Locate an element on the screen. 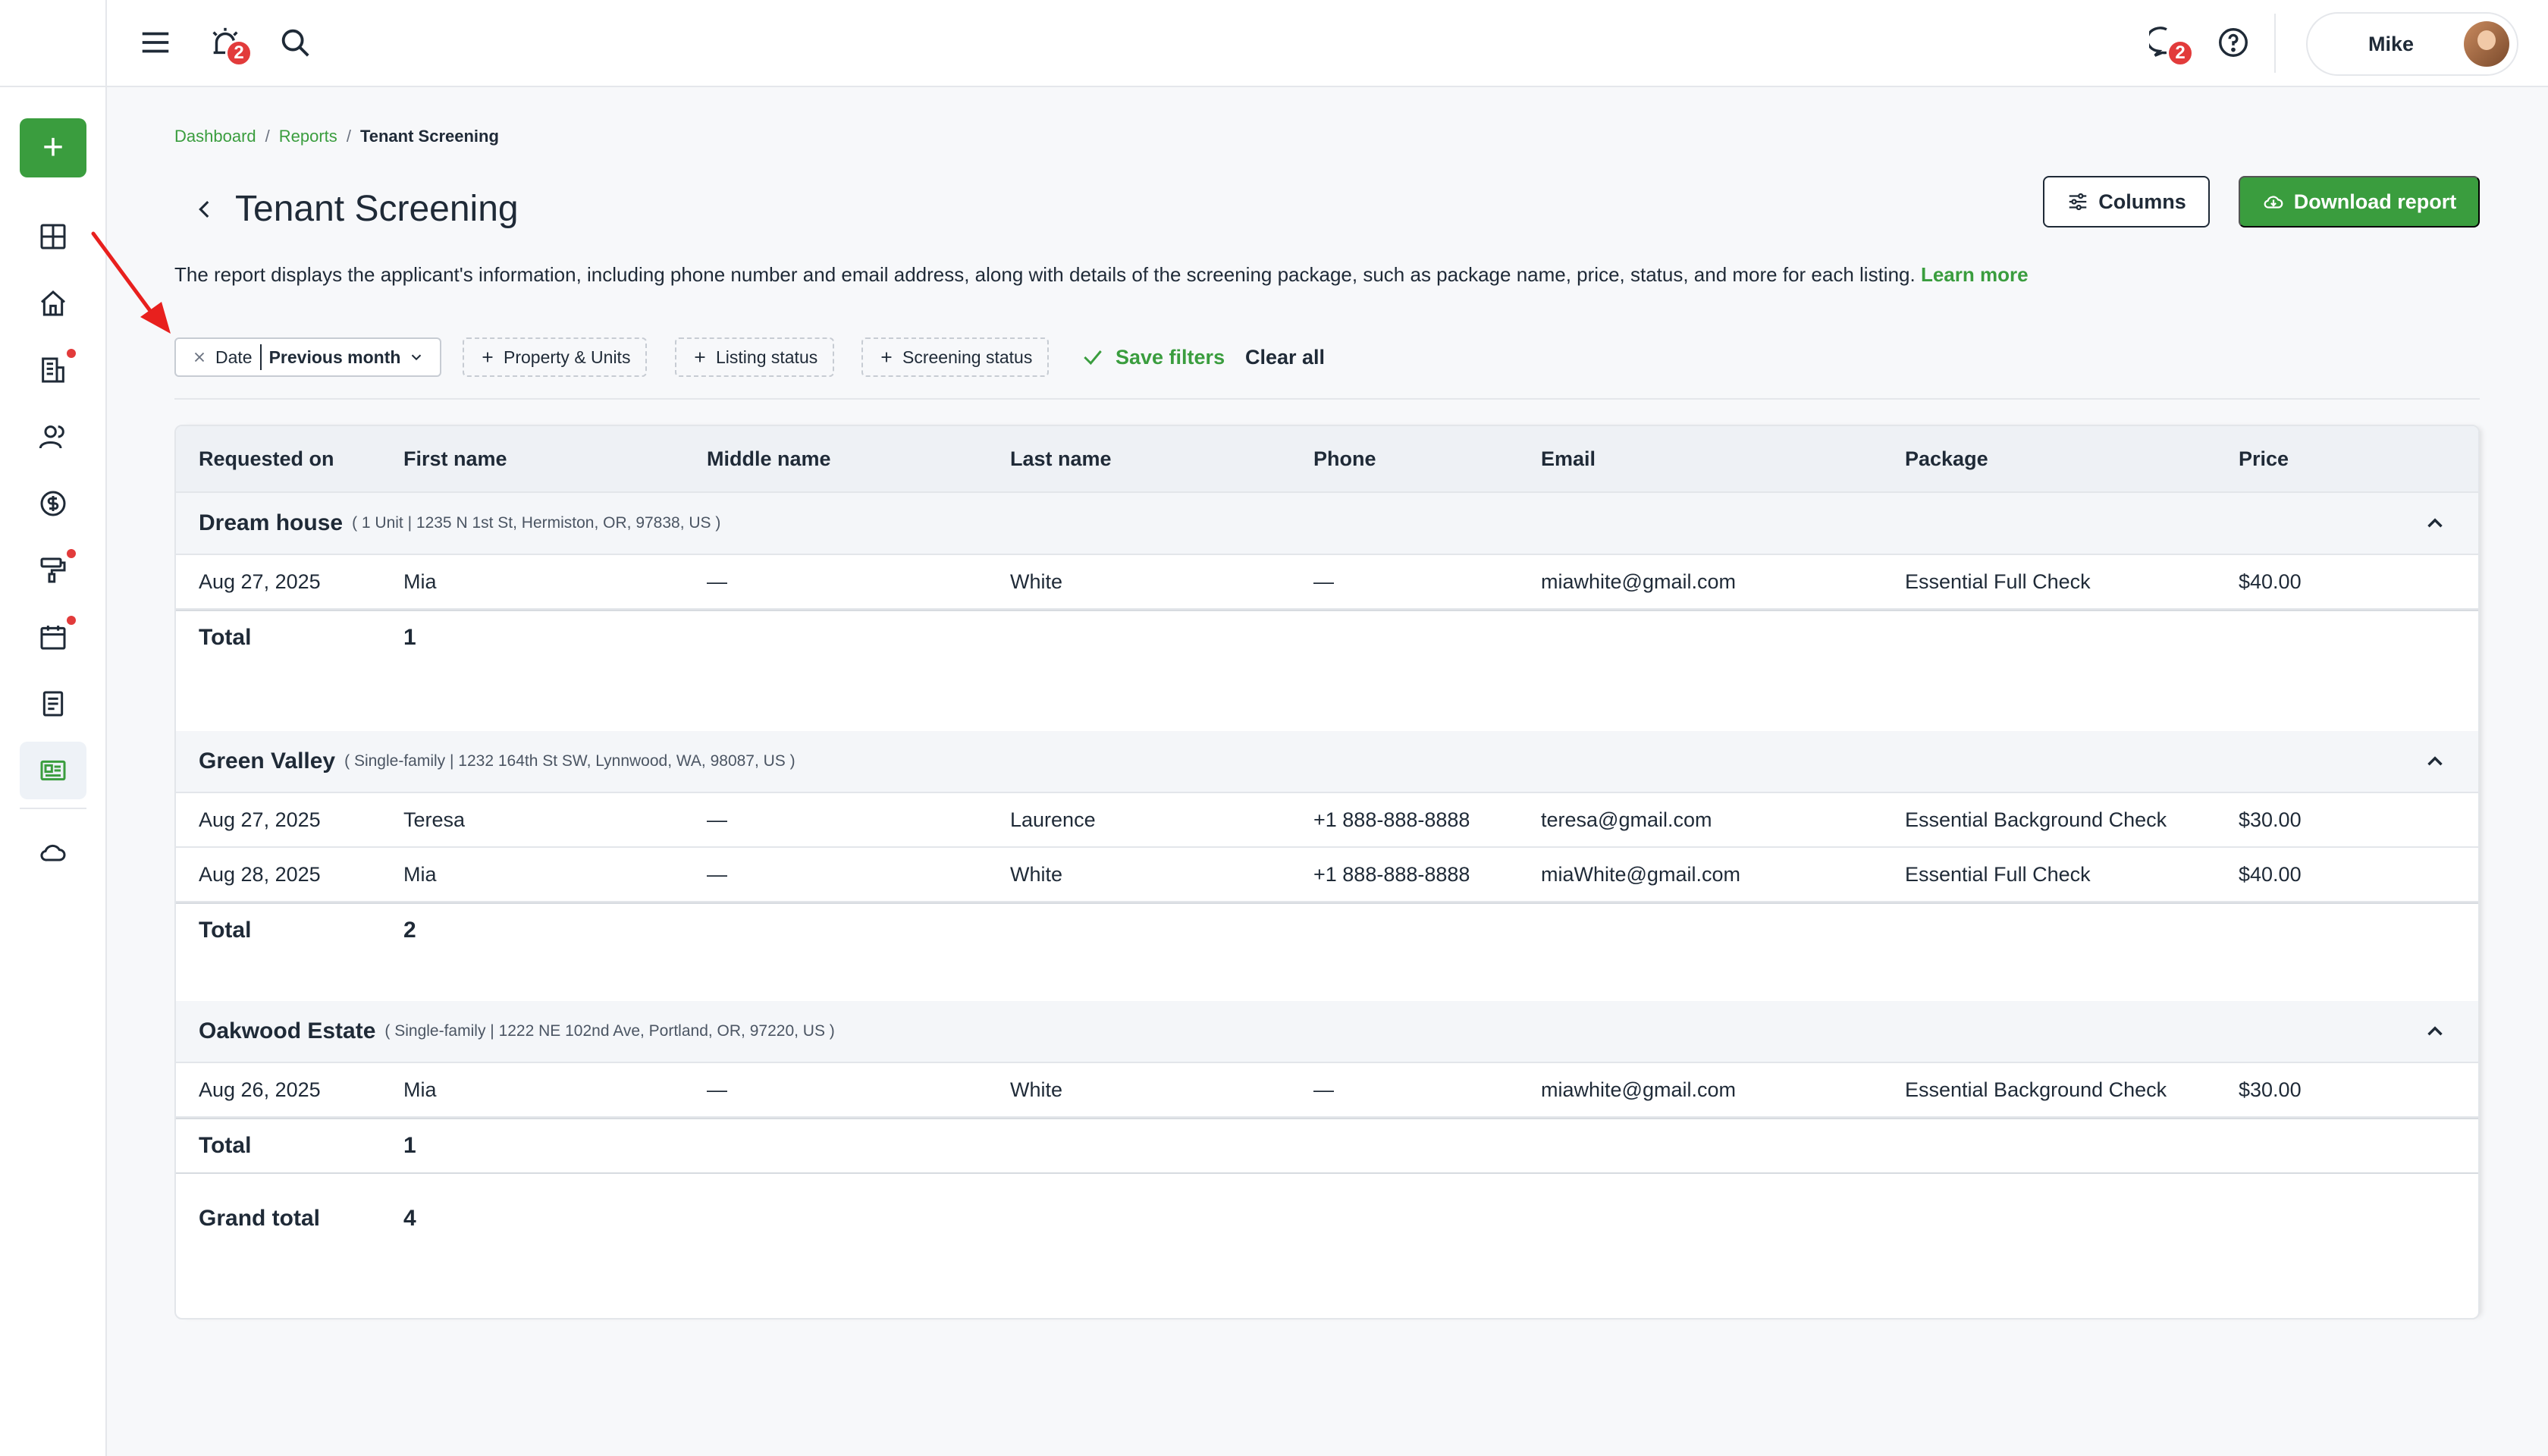  breadcrumb-reports: Reports is located at coordinates (308, 136).